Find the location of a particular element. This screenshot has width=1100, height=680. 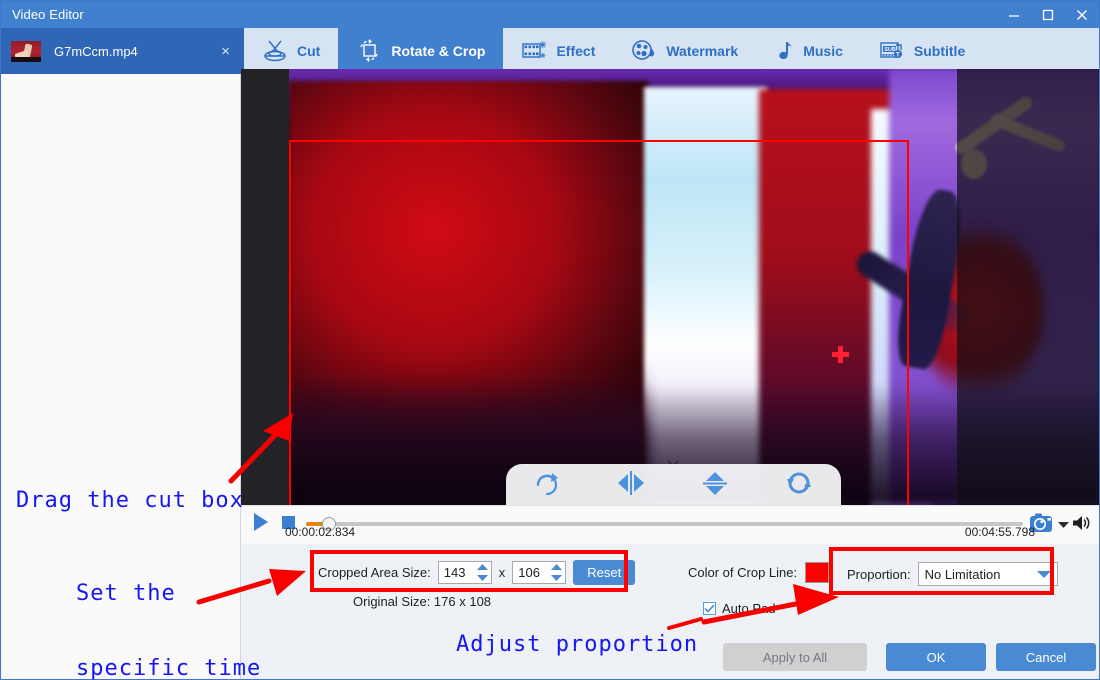

apply-to-all-button: Apply to All is located at coordinates (795, 657).